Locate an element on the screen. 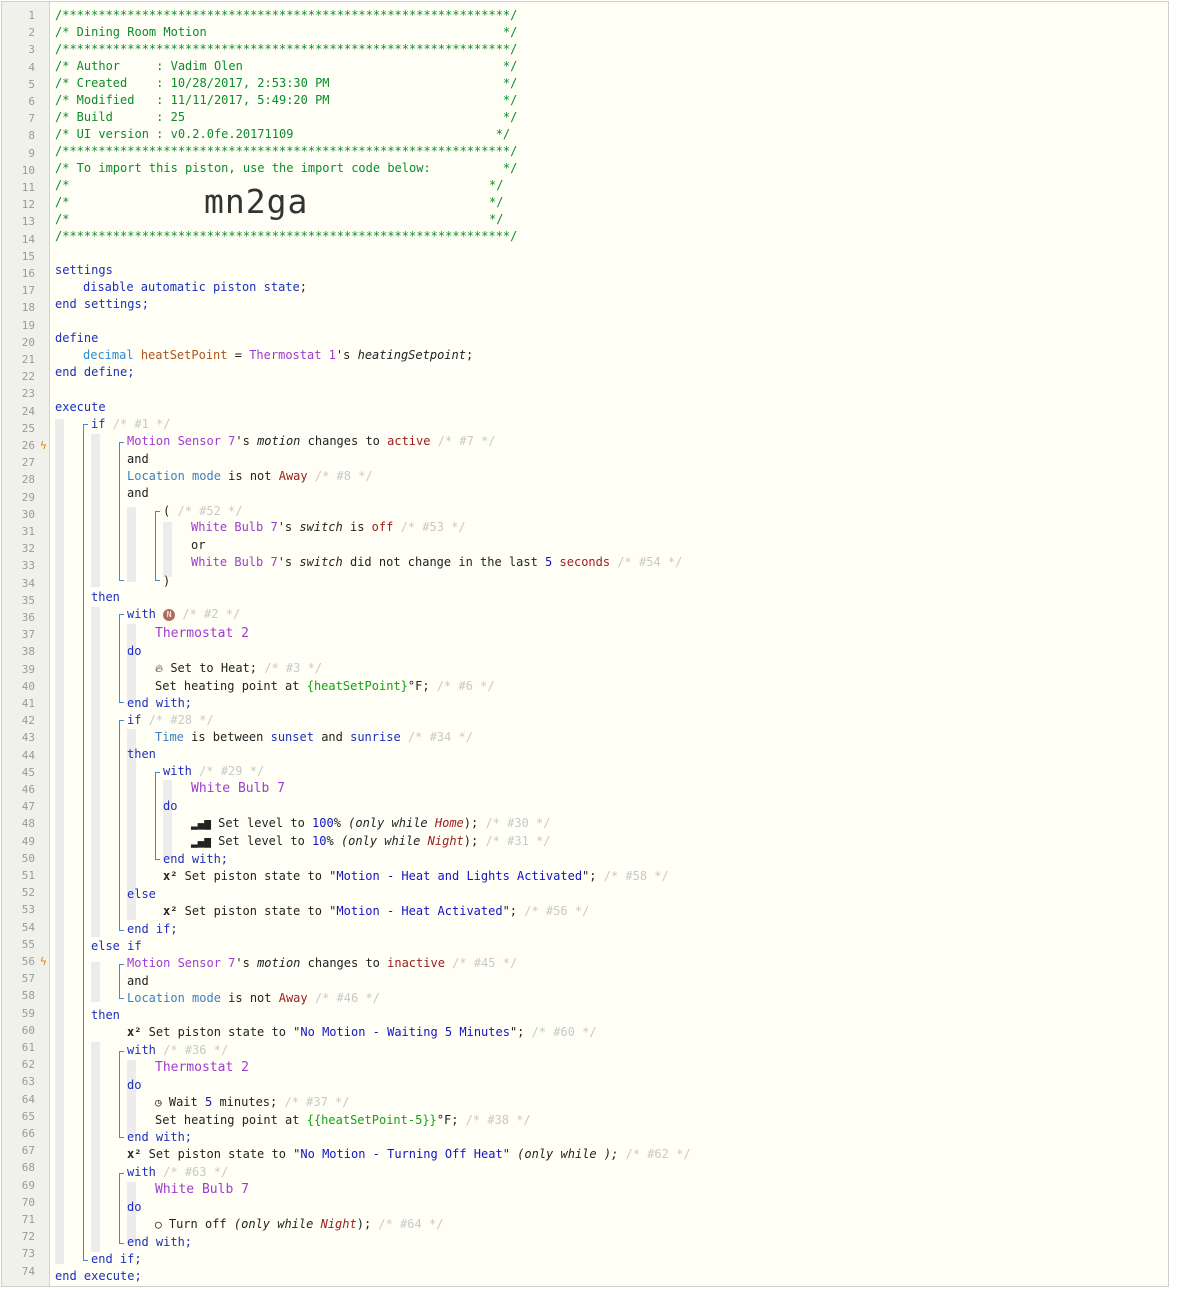 The height and width of the screenshot is (1296, 1178). kw-end-if: end if; is located at coordinates (152, 929).